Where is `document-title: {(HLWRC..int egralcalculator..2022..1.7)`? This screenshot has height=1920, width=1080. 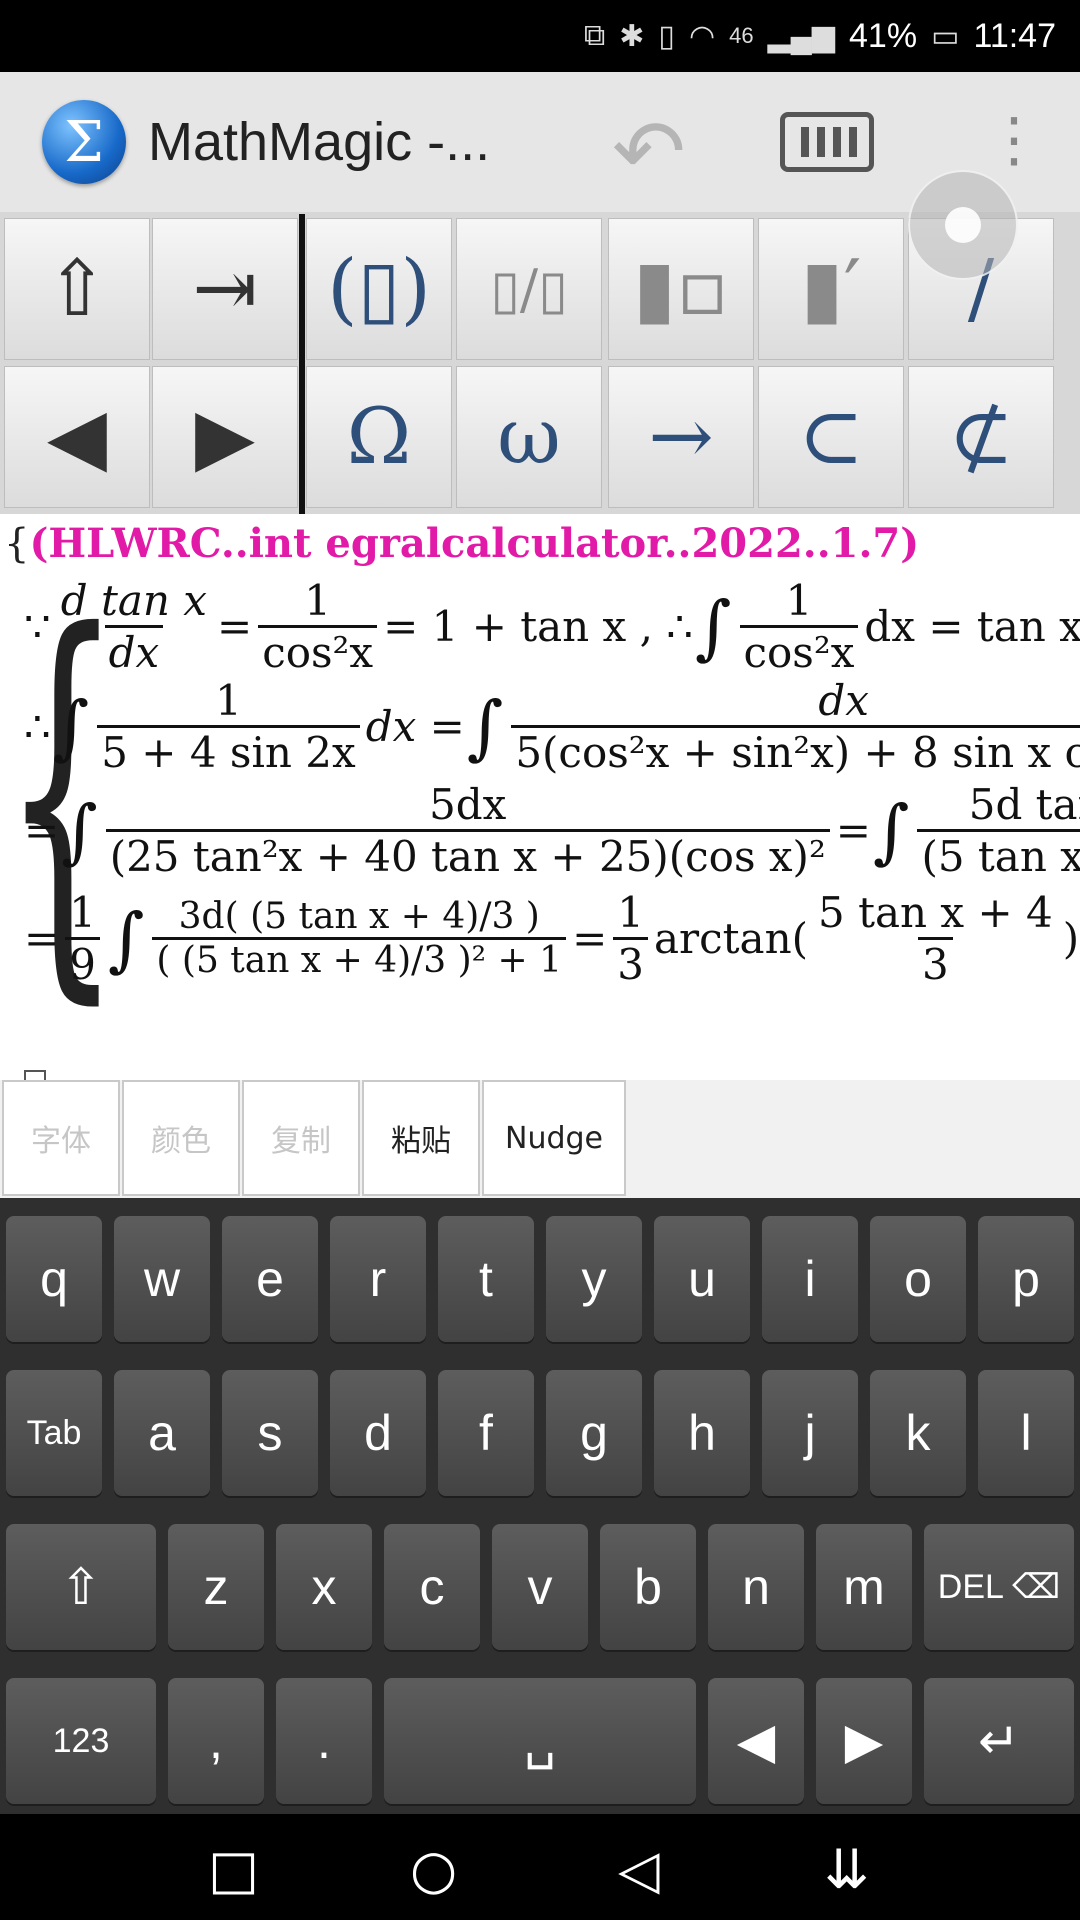
document-title: {(HLWRC..int egralcalculator..2022..1.7) is located at coordinates (462, 543).